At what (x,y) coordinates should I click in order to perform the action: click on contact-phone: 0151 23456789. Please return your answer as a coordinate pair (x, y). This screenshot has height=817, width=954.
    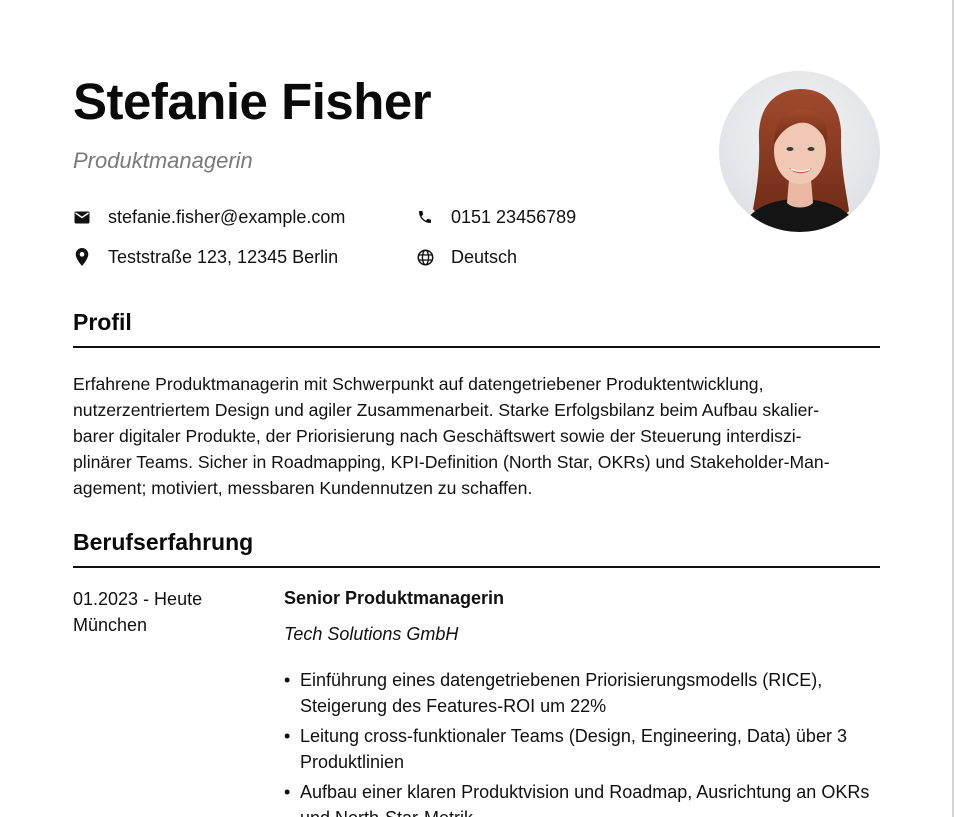
    Looking at the image, I should click on (496, 217).